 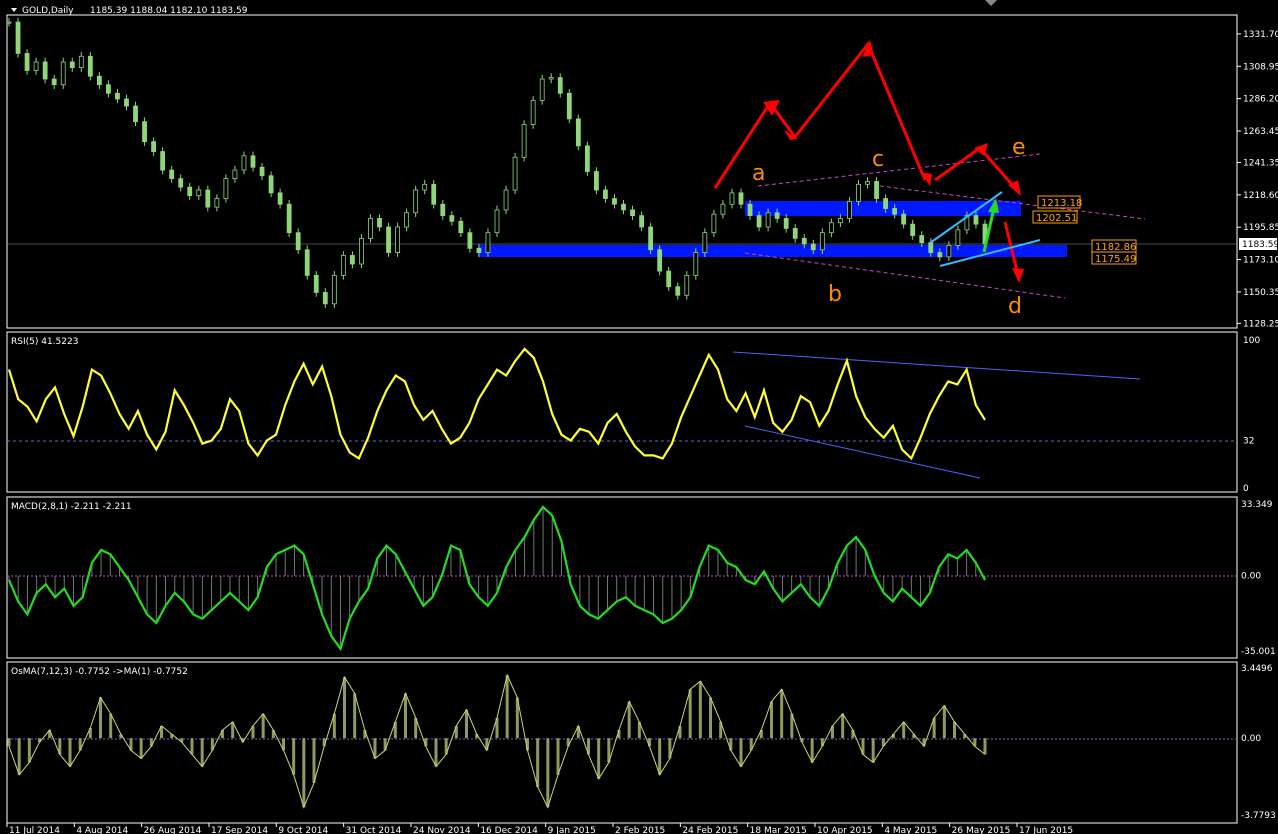 What do you see at coordinates (44, 342) in the screenshot?
I see `rsi-label: RSI(5) 41.5223` at bounding box center [44, 342].